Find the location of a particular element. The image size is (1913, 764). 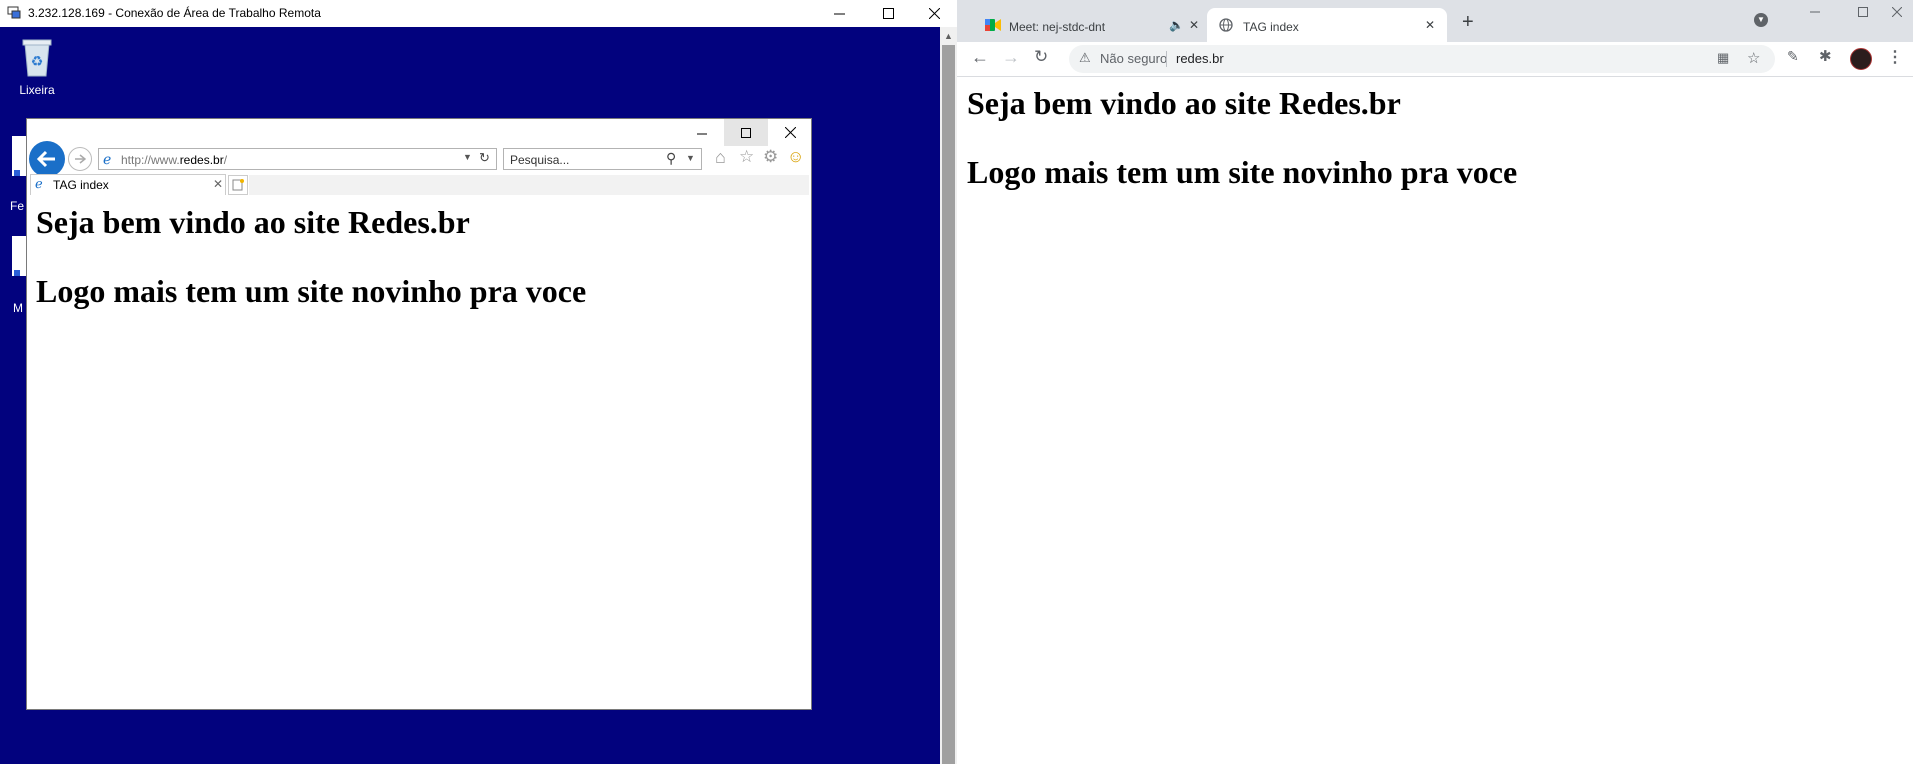

scroll-up-icon: ▲ is located at coordinates (948, 36).